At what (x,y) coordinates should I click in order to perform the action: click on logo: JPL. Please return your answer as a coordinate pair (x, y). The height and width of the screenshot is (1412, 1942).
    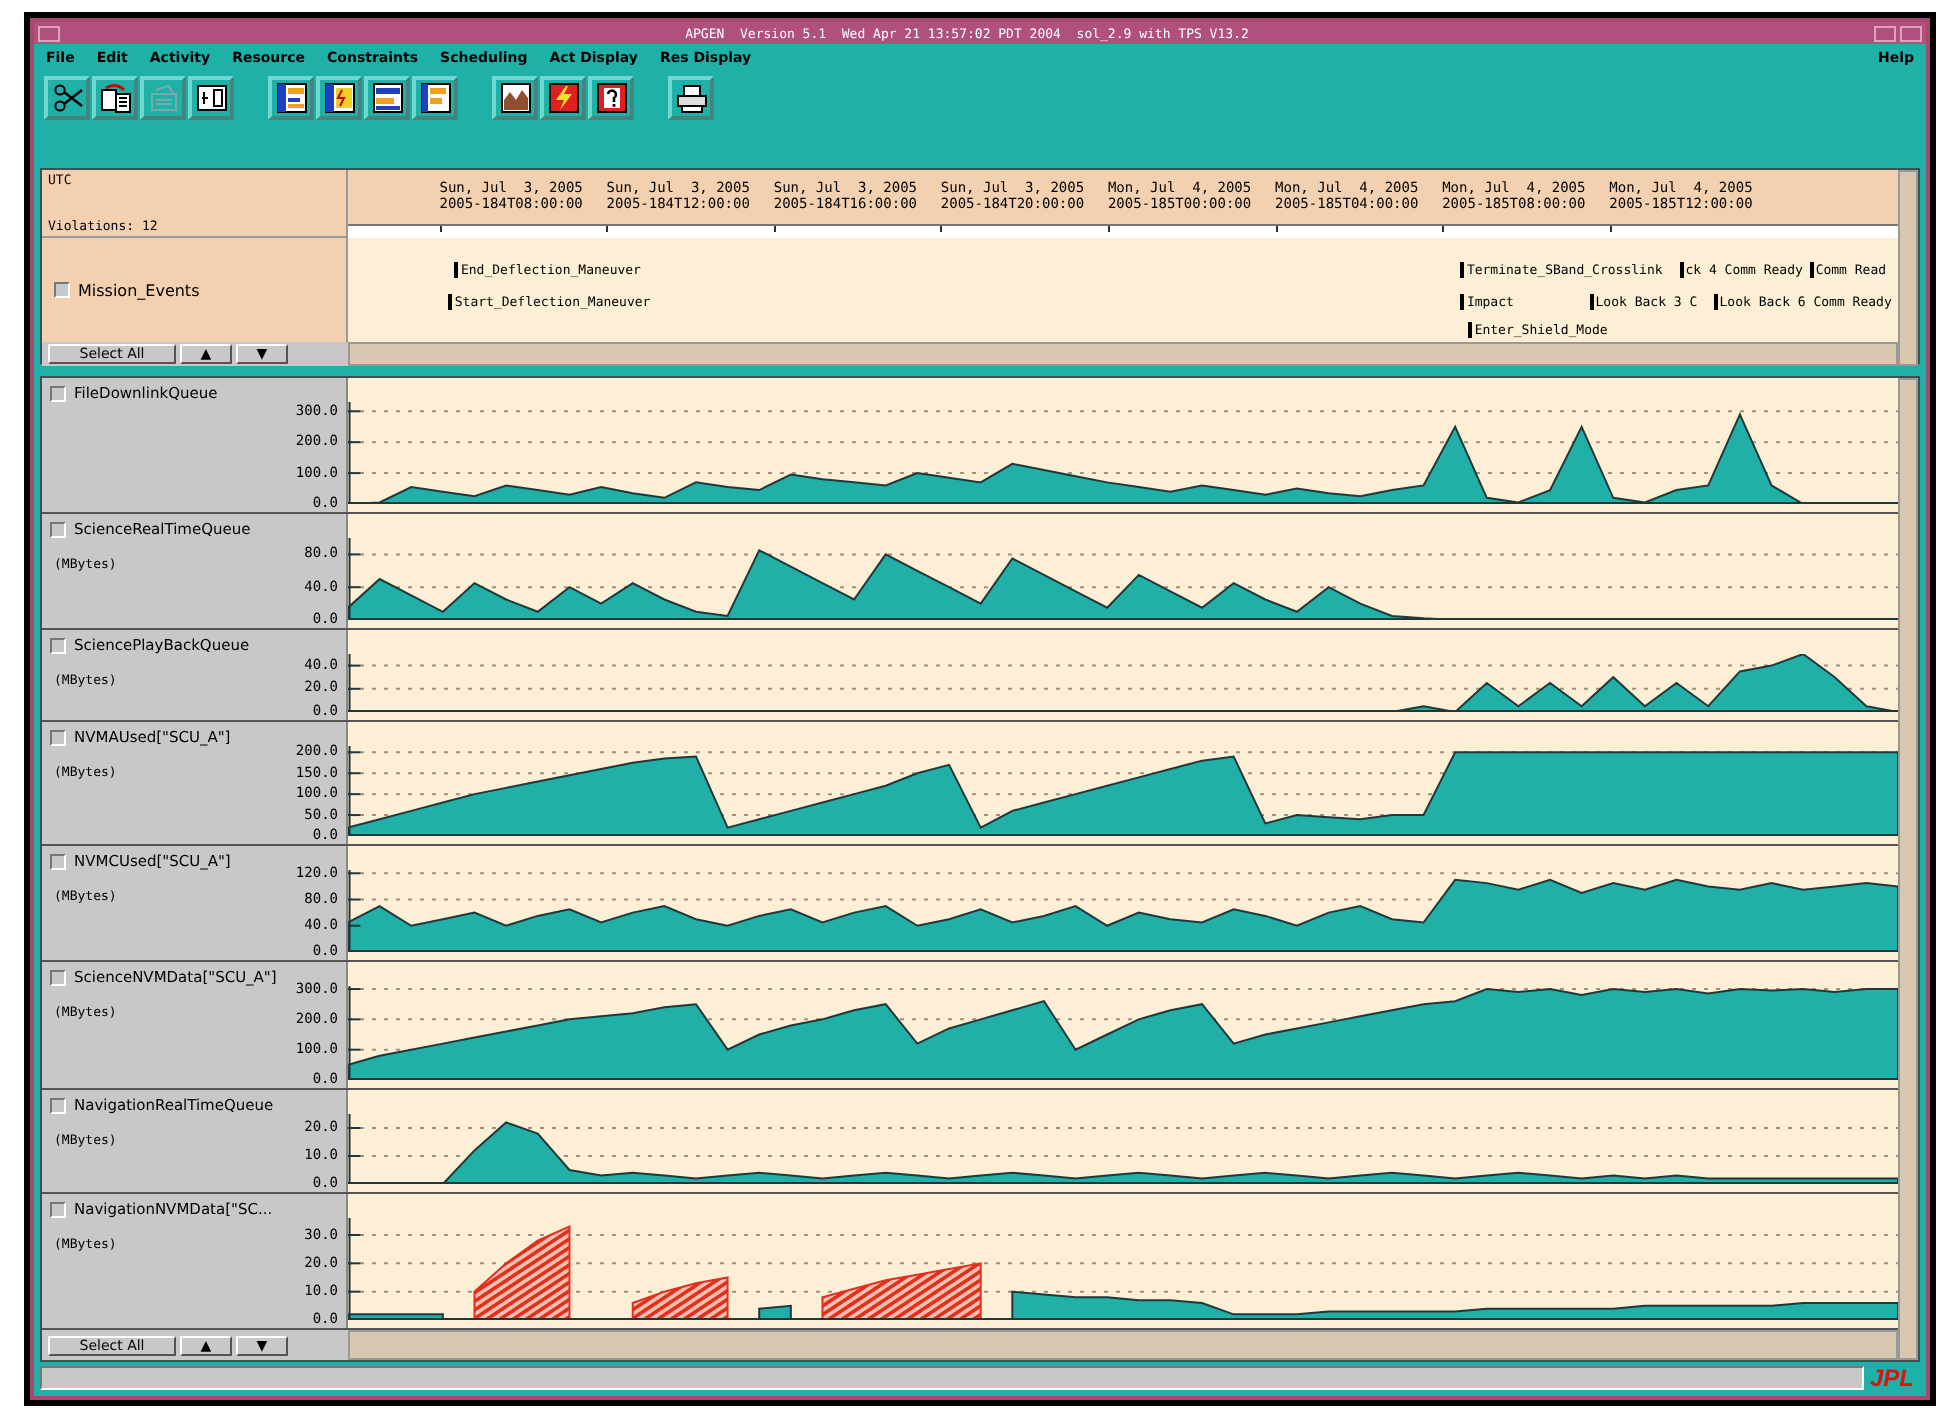
    Looking at the image, I should click on (1891, 1378).